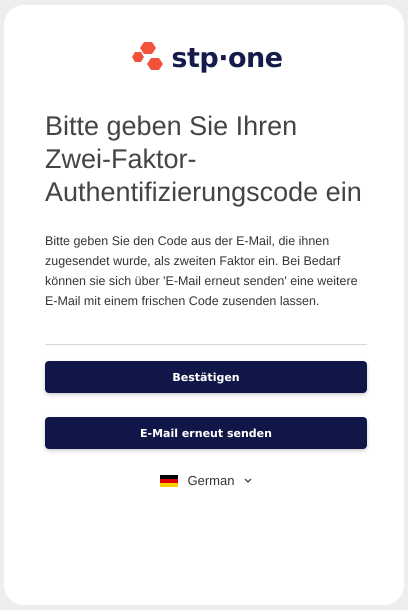 This screenshot has height=610, width=408. What do you see at coordinates (206, 433) in the screenshot?
I see `action-button: E-Mail erneut senden` at bounding box center [206, 433].